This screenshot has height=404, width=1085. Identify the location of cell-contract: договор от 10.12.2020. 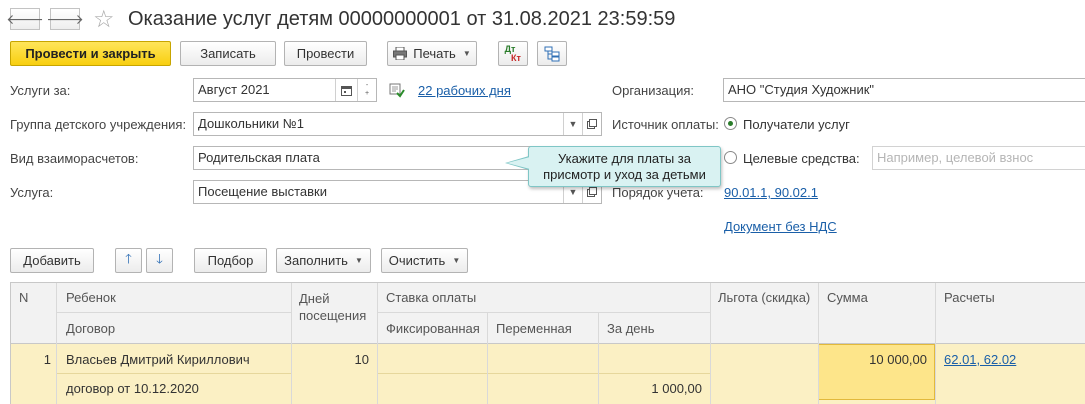
(132, 388).